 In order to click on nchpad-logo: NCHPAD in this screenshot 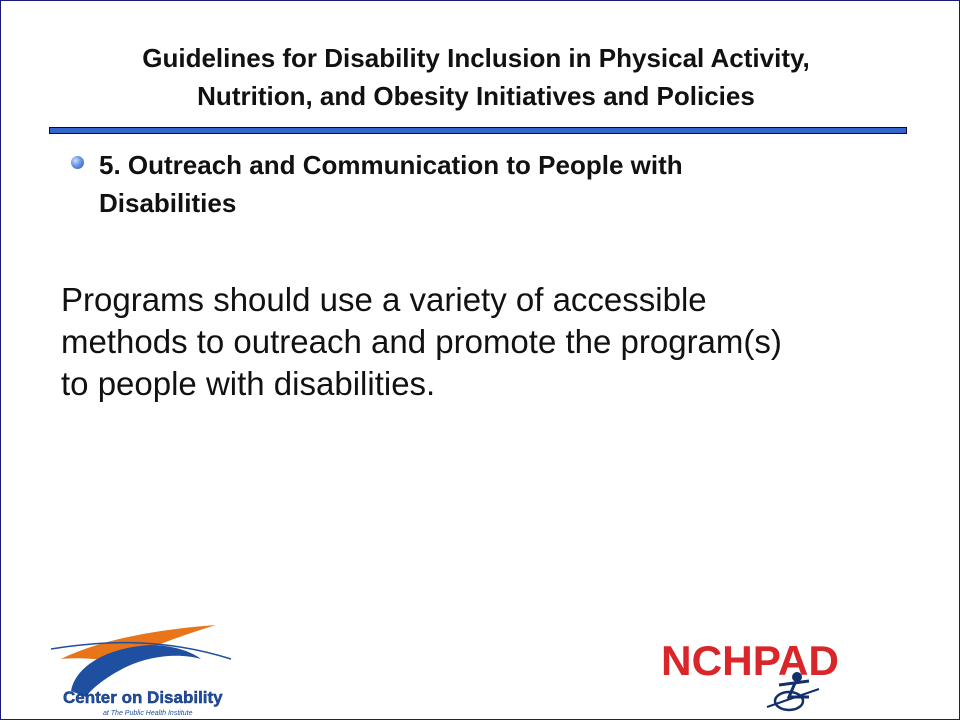, I will do `click(754, 670)`.